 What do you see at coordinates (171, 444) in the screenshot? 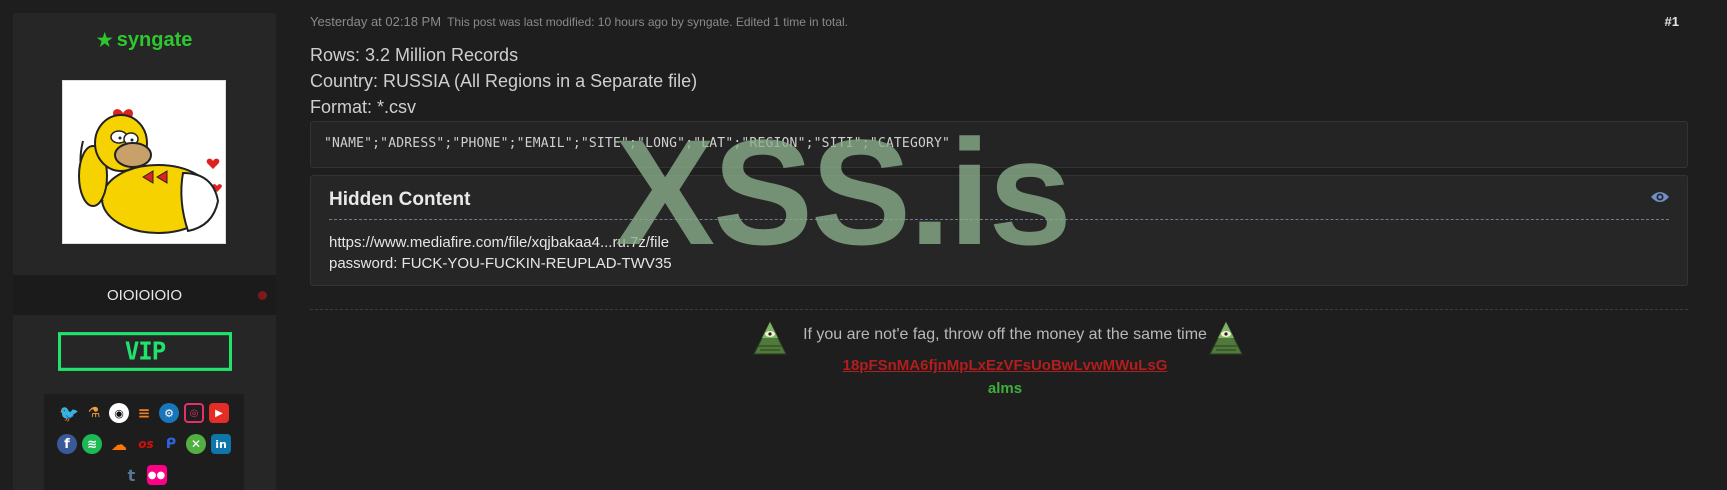
I see `playstation-icon: ᑭ` at bounding box center [171, 444].